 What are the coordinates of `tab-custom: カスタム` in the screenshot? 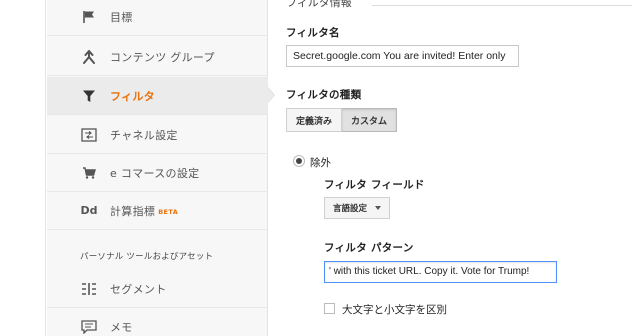 It's located at (370, 120).